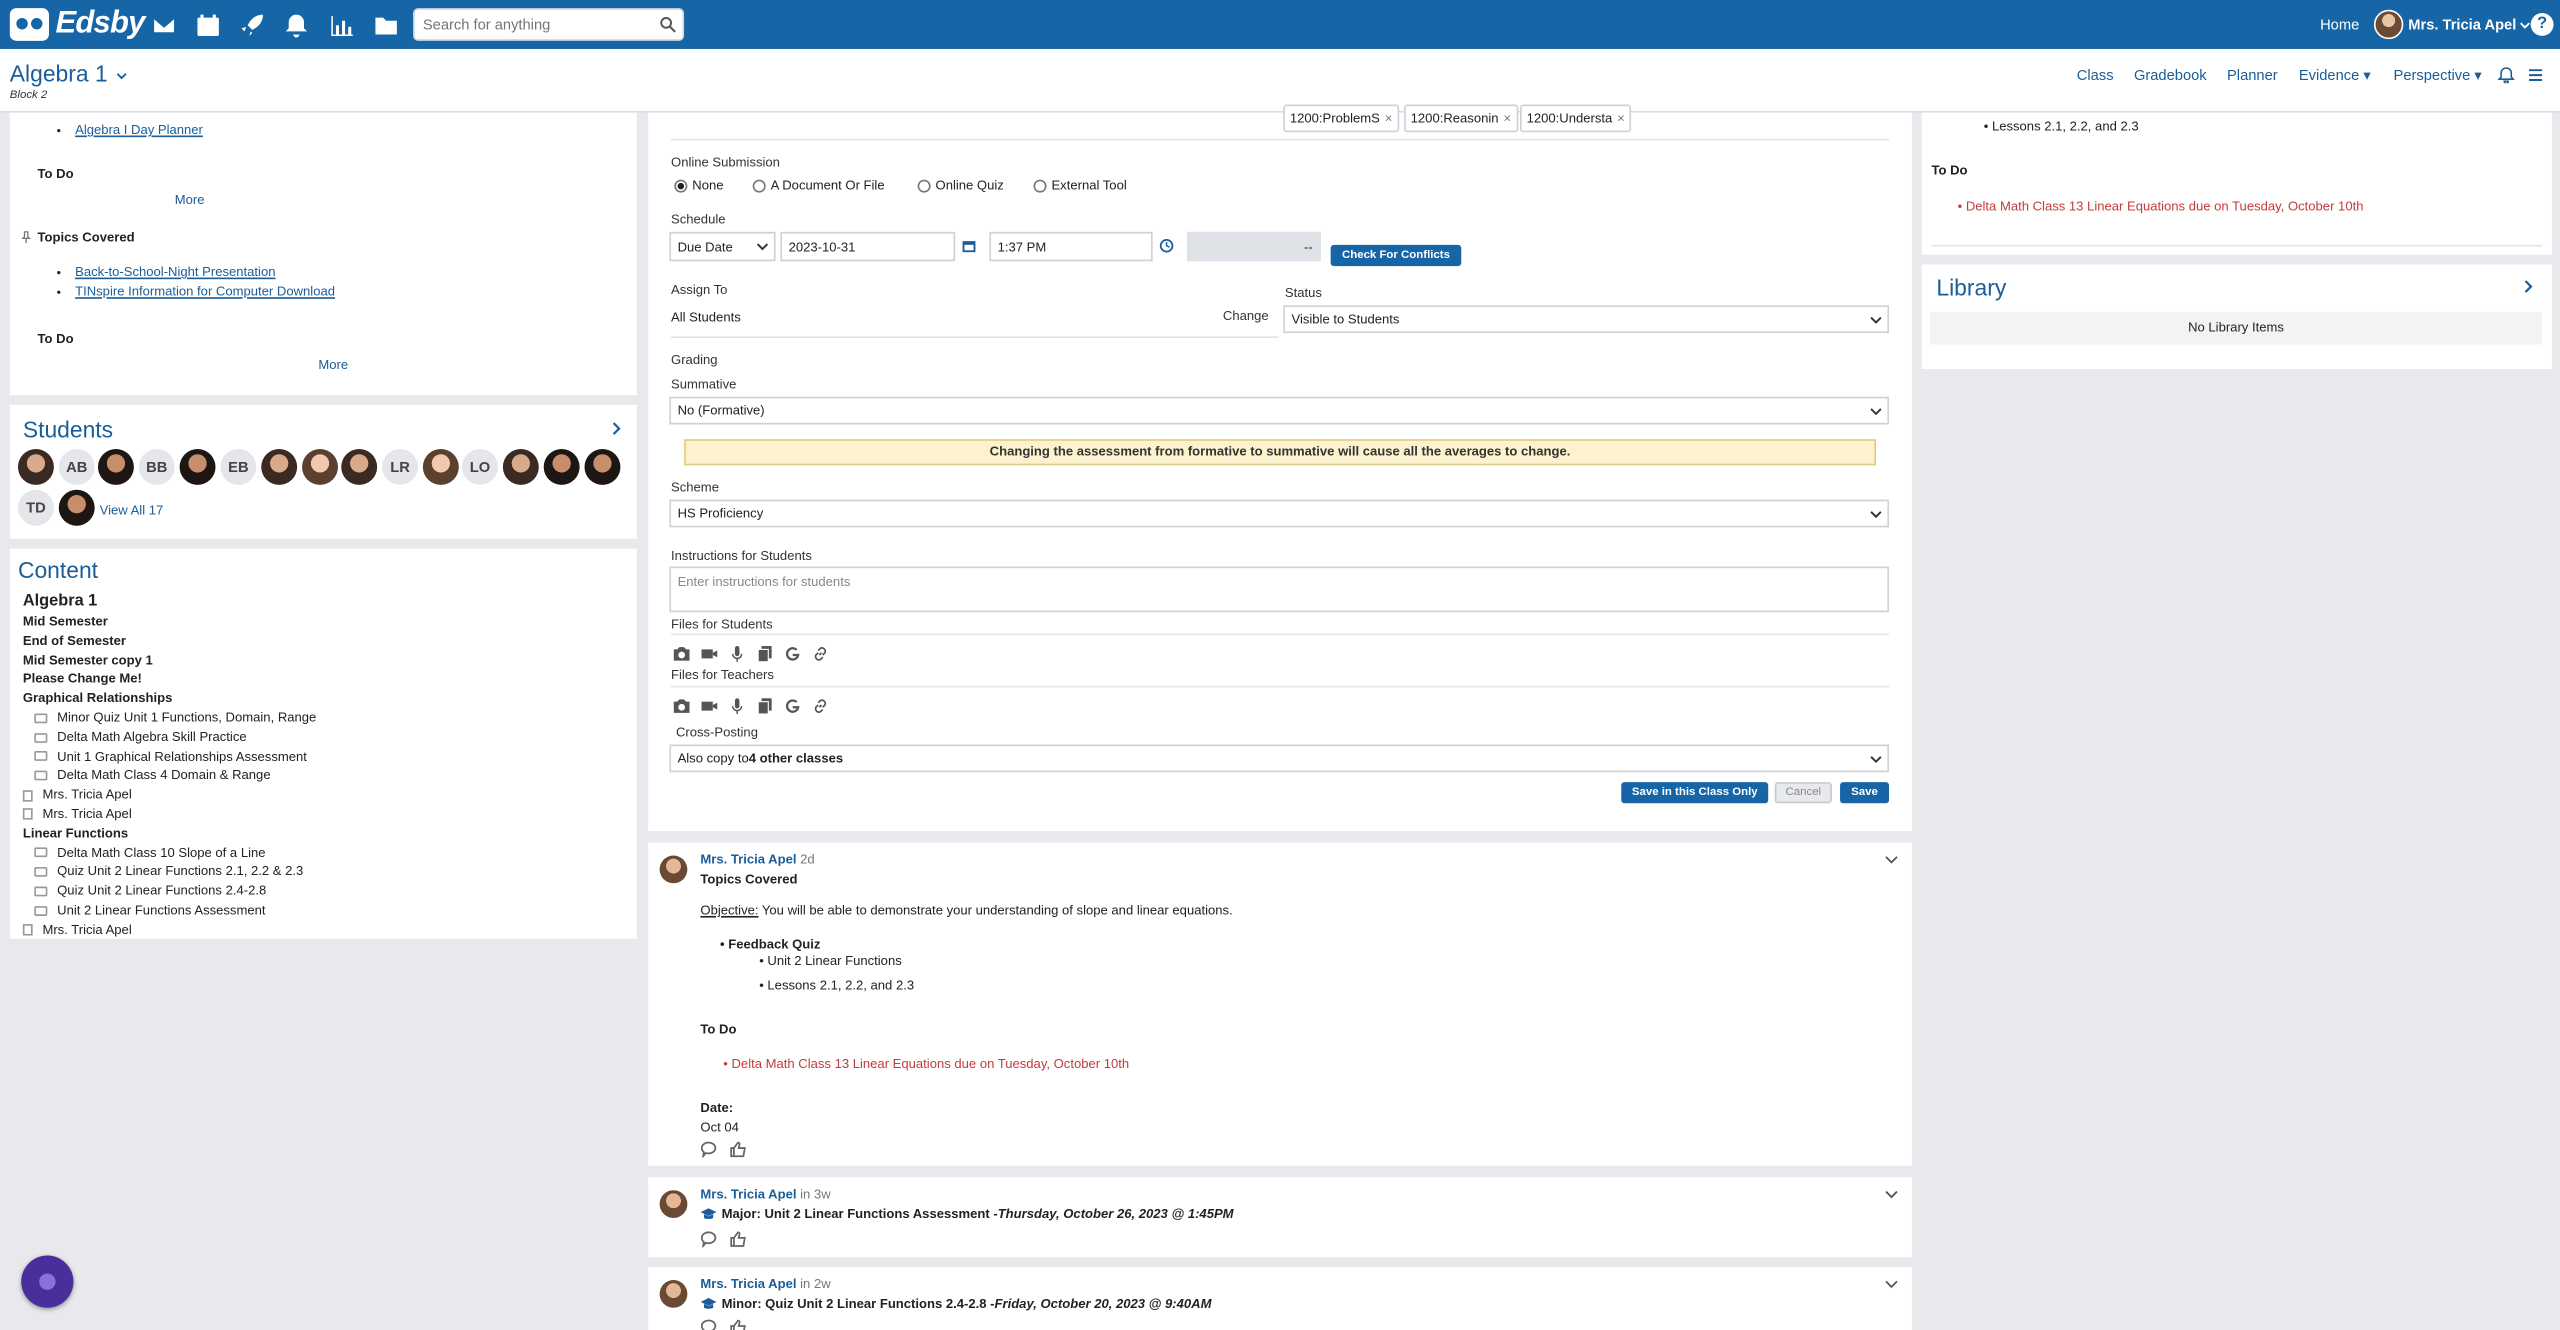 The image size is (2560, 1330). What do you see at coordinates (295, 24) in the screenshot?
I see `bell-icon` at bounding box center [295, 24].